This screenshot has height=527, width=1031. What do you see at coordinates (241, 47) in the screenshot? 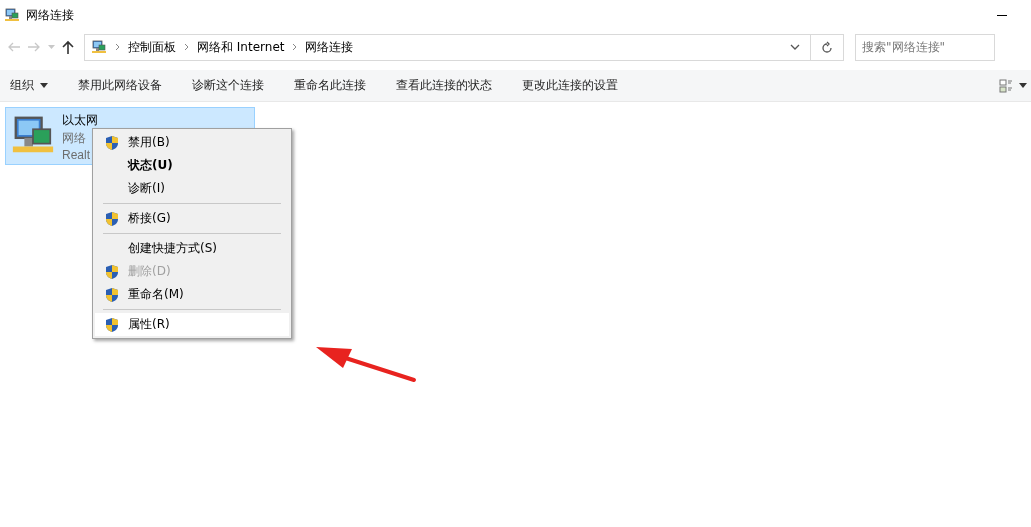
I see `breadcrumb-item: 网络和 Internet` at bounding box center [241, 47].